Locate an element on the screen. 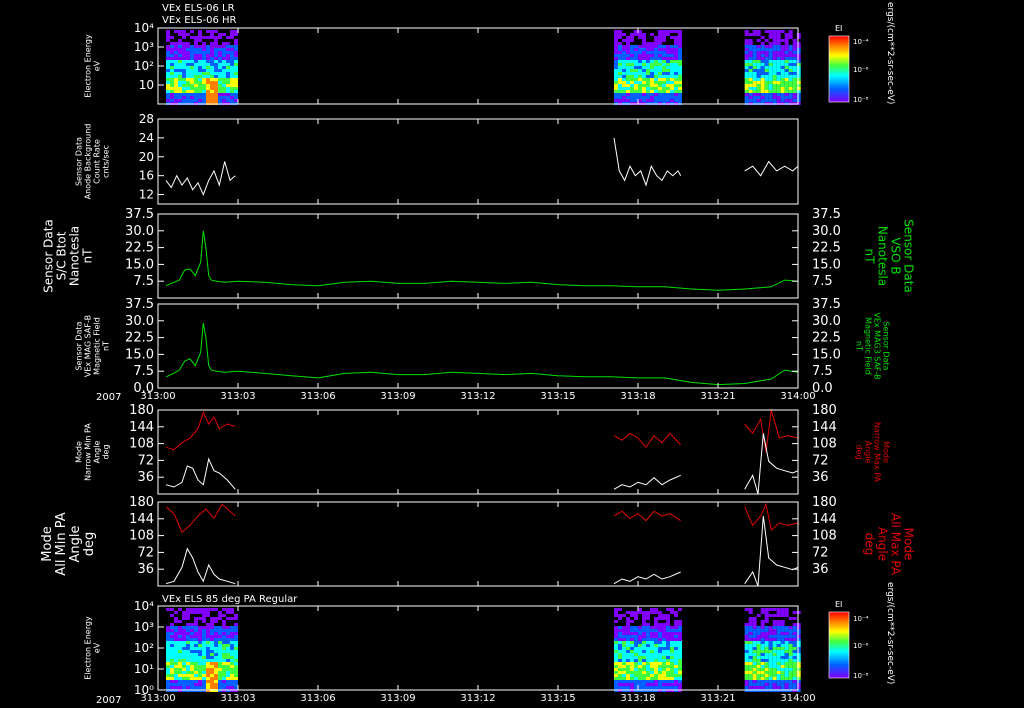 The width and height of the screenshot is (1024, 708). y-axis-label: Sensor Data is located at coordinates (79, 345).